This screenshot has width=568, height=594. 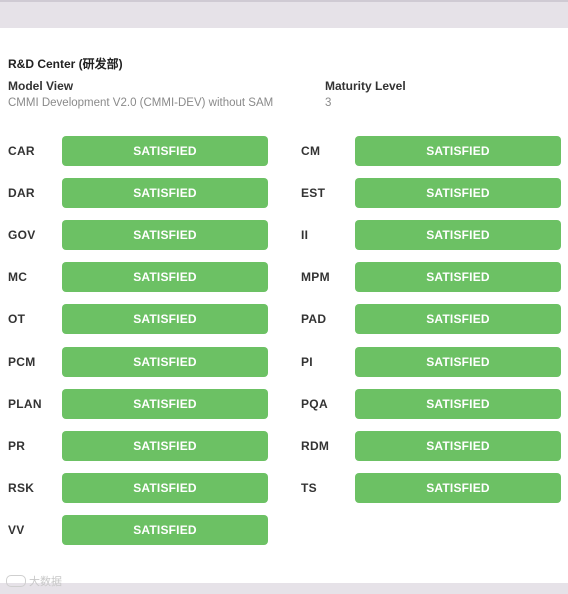 What do you see at coordinates (165, 193) in the screenshot?
I see `status-button-dar: SATISFIED` at bounding box center [165, 193].